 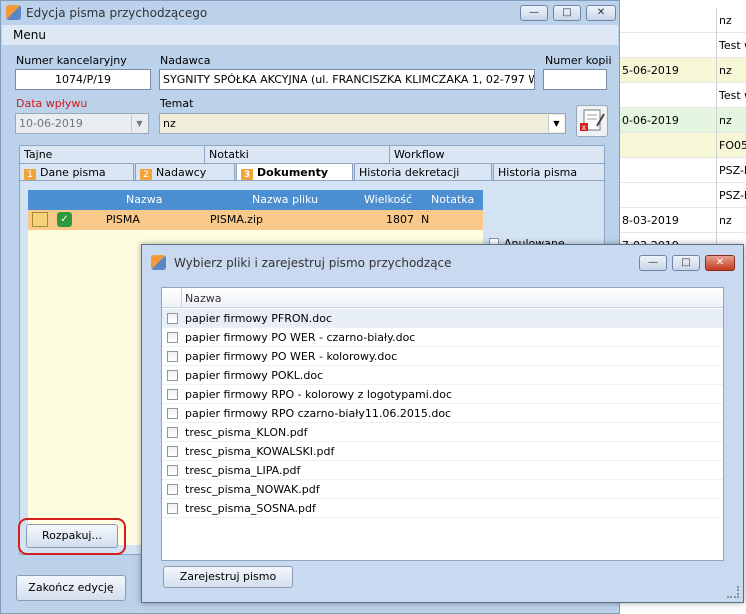 What do you see at coordinates (285, 199) in the screenshot?
I see `column-header: Nazwa pliku` at bounding box center [285, 199].